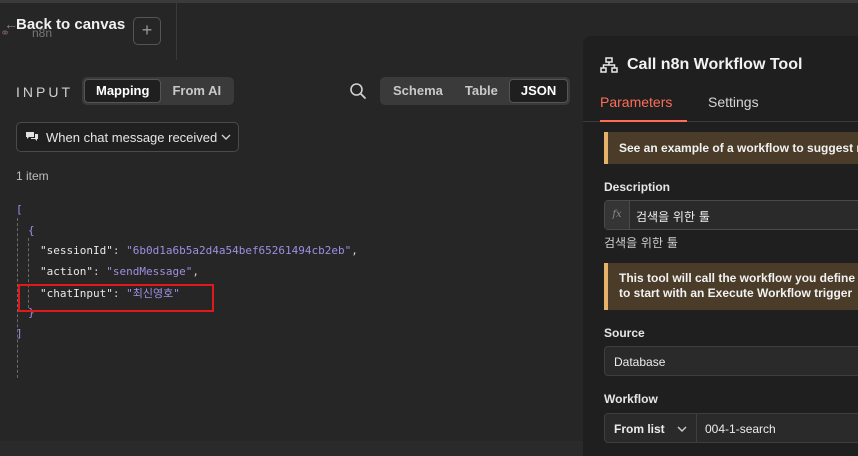  I want to click on json-open-object: {, so click(31, 230).